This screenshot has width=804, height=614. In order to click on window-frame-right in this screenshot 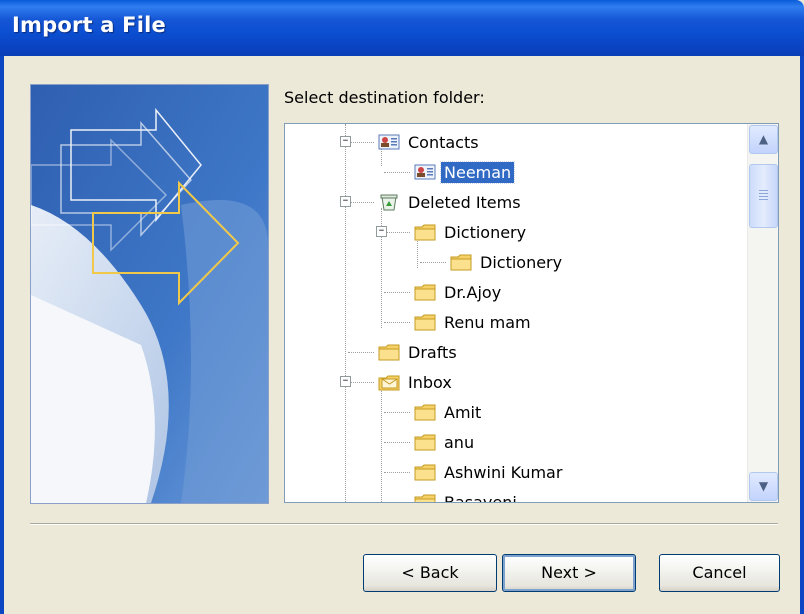, I will do `click(802, 335)`.